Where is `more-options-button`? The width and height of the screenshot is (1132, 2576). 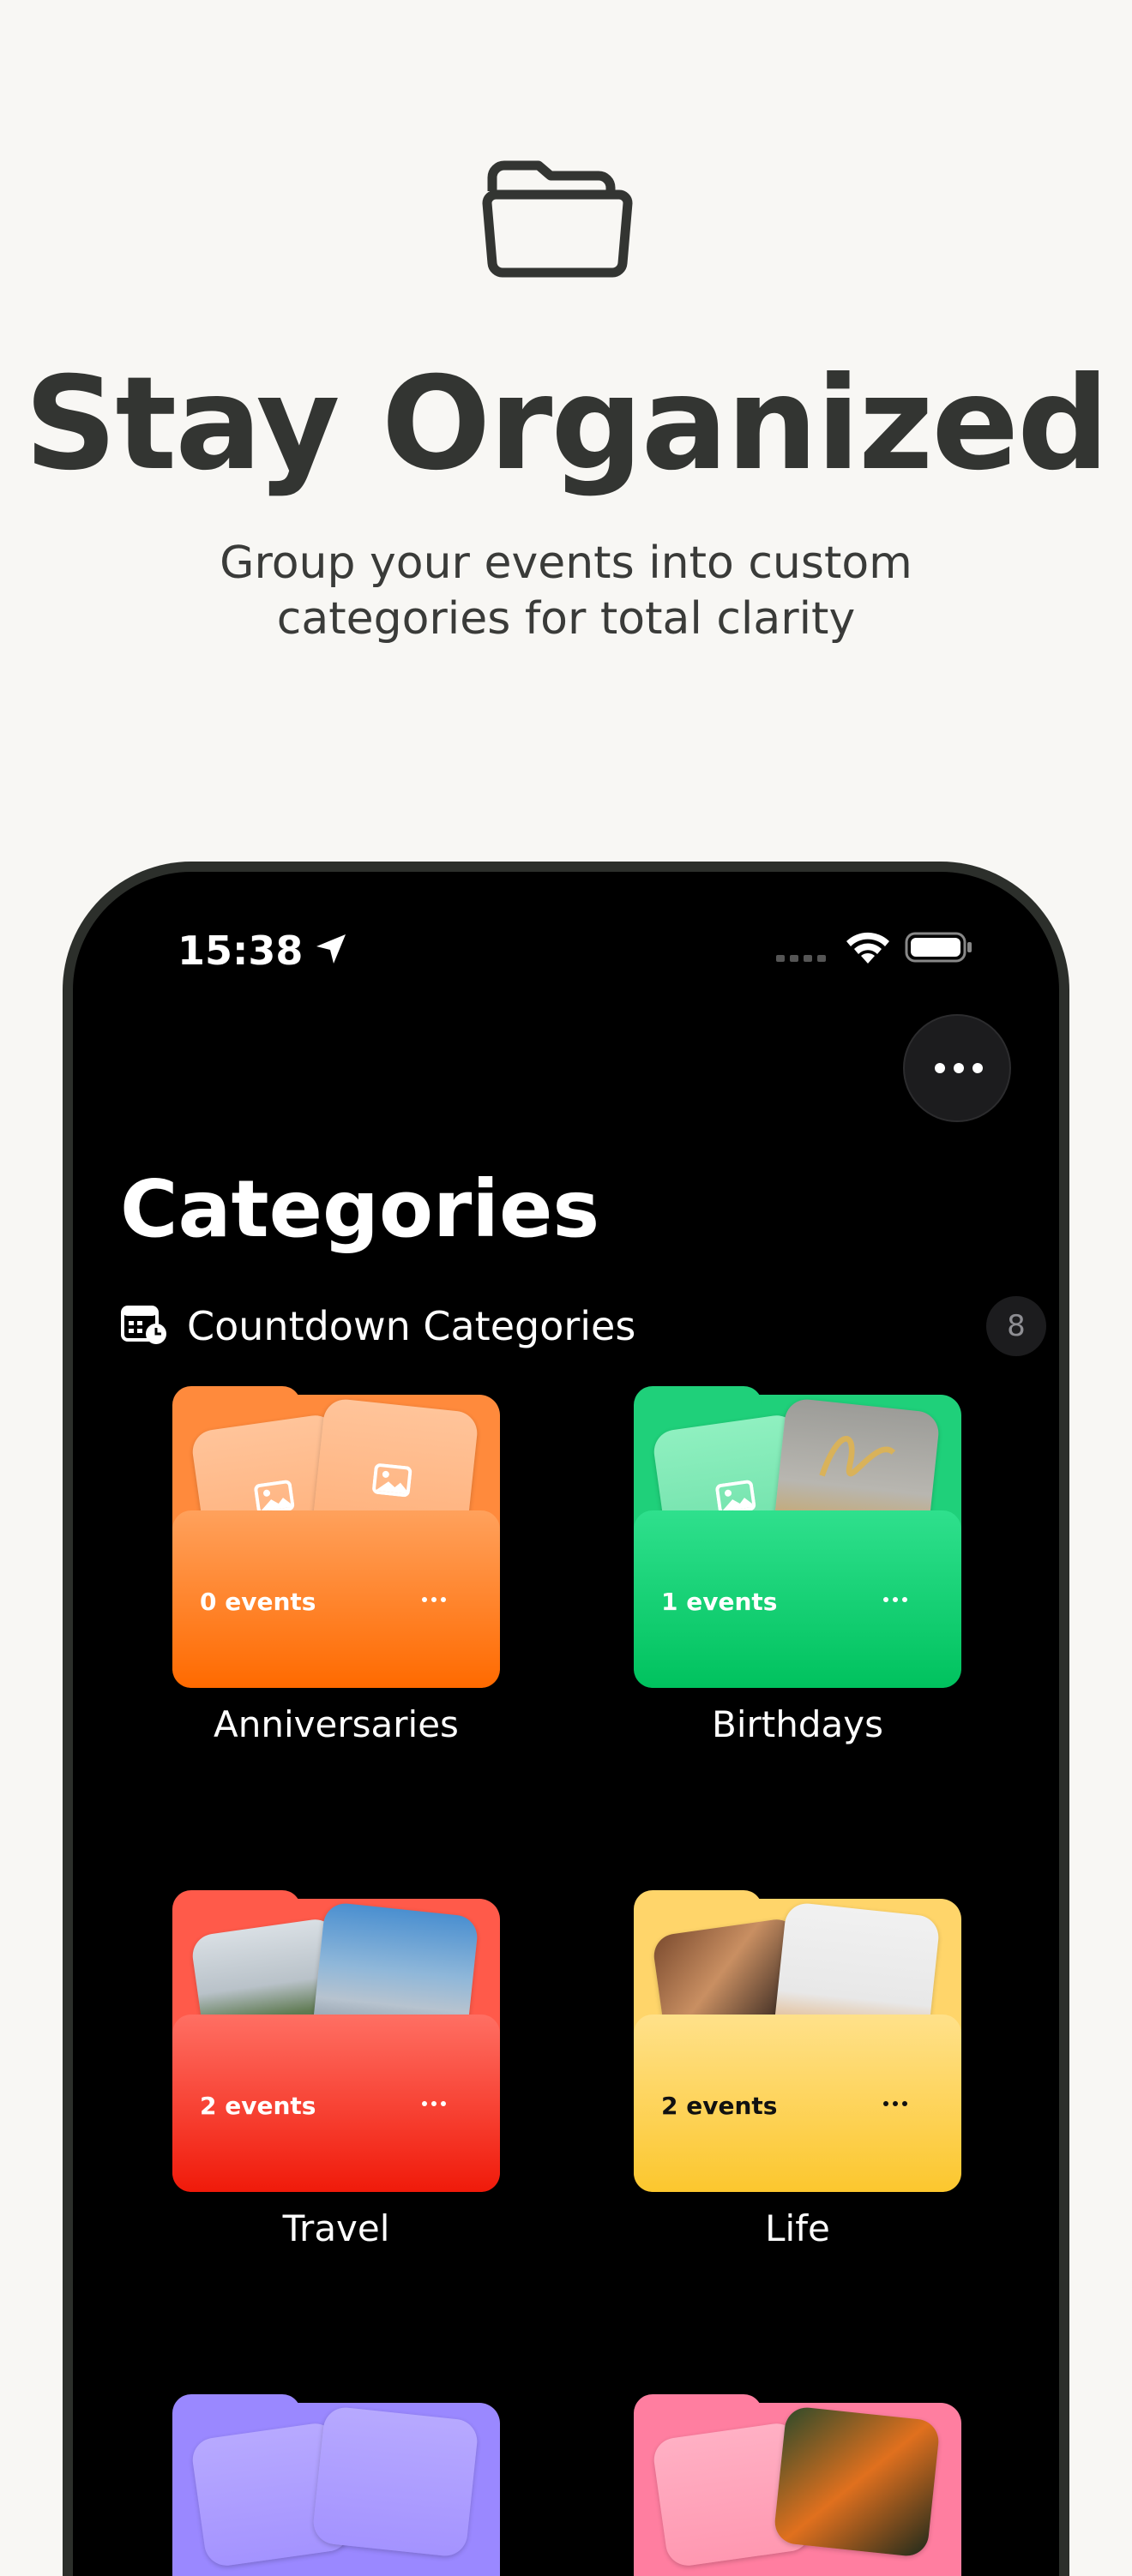
more-options-button is located at coordinates (957, 1068).